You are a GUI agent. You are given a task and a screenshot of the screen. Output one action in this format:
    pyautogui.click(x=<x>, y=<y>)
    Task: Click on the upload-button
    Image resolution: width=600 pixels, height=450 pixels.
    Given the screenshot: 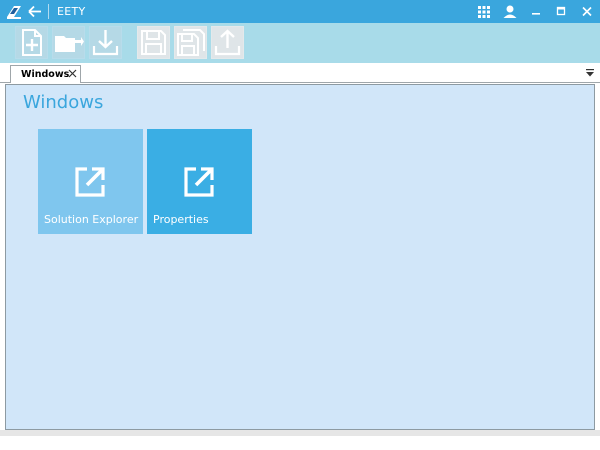 What is the action you would take?
    pyautogui.click(x=227, y=42)
    